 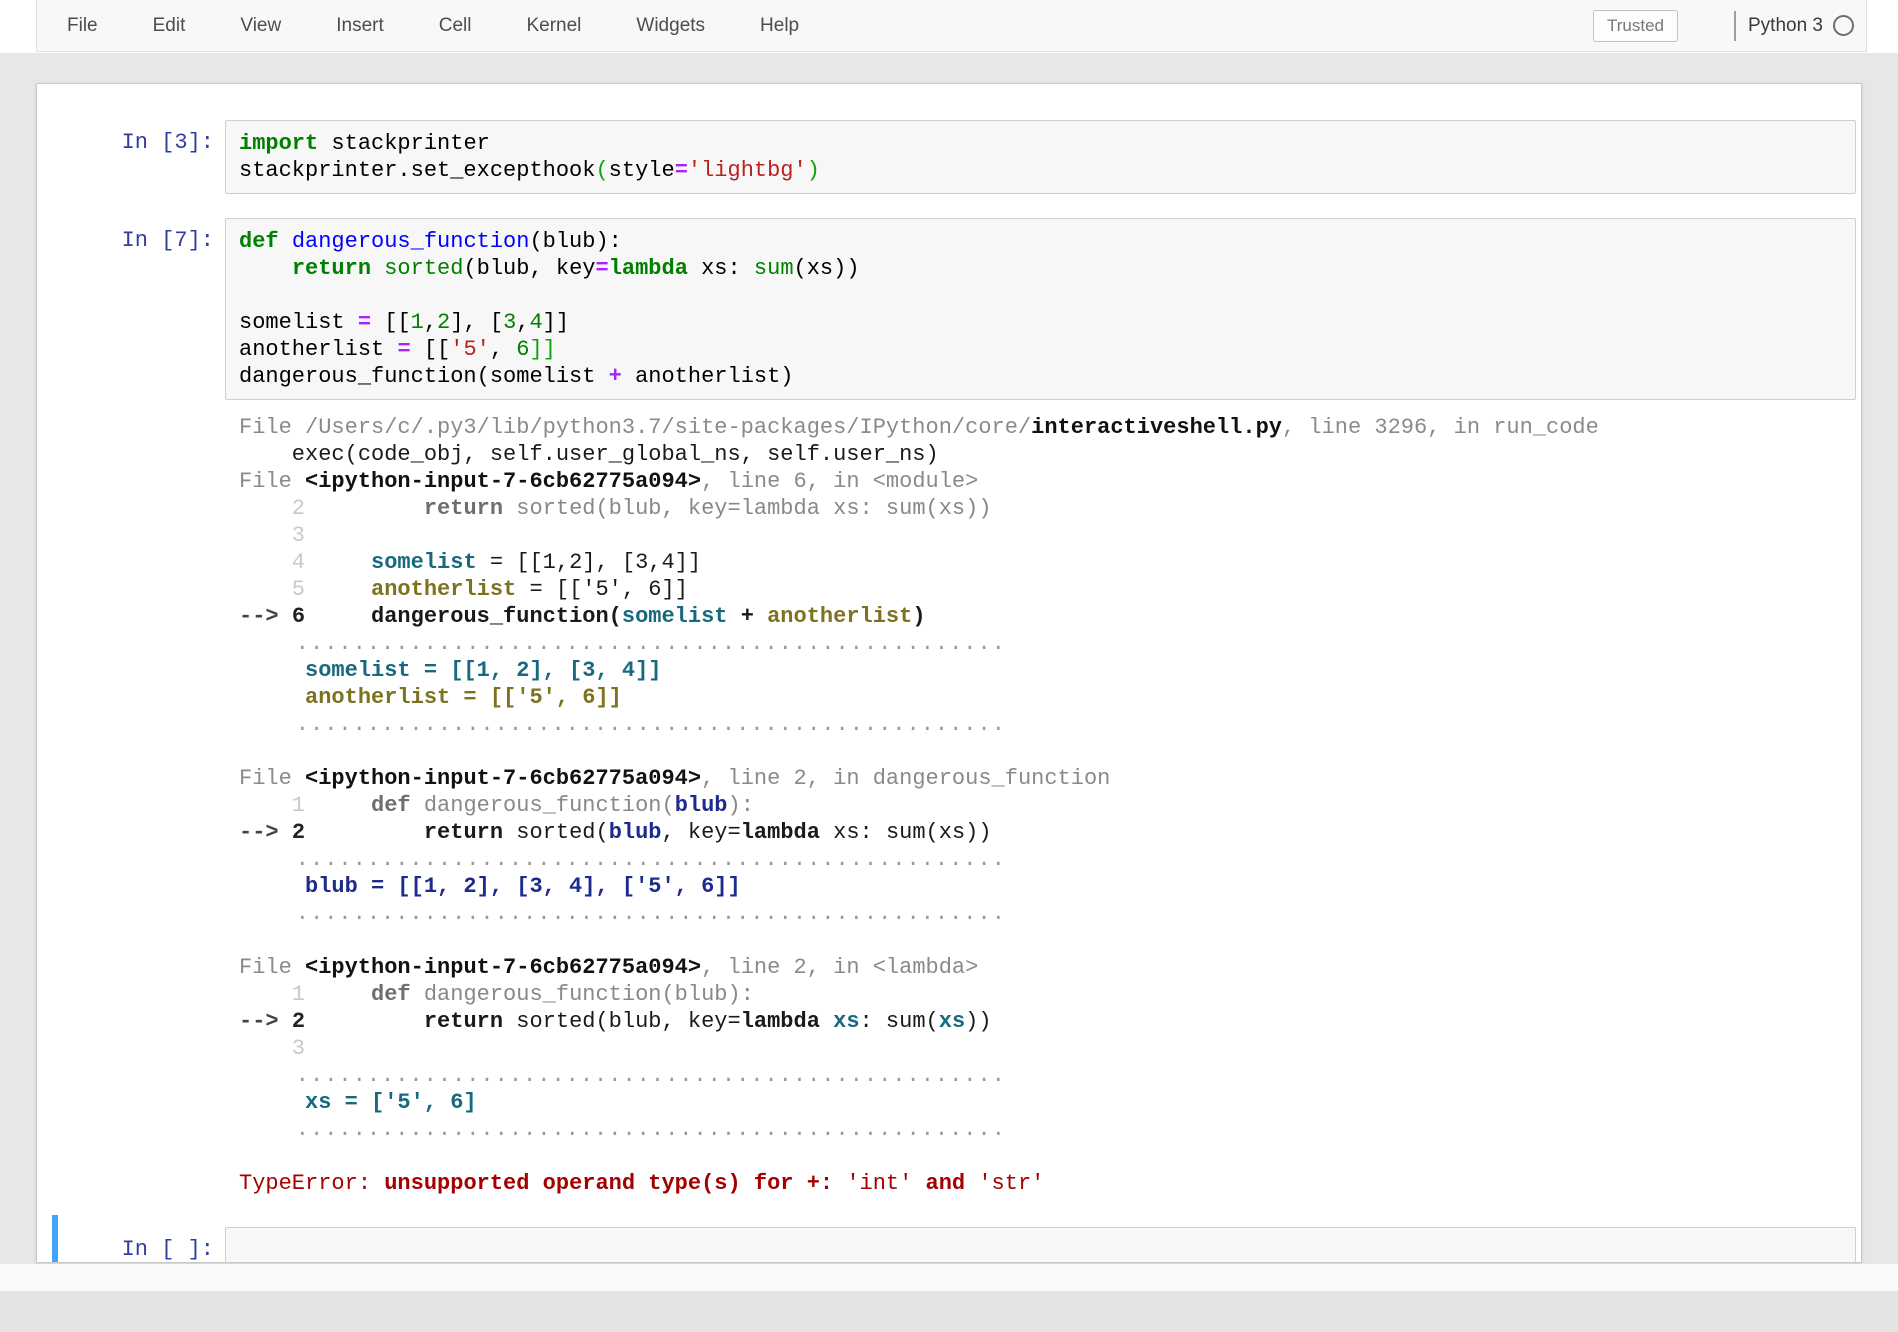 I want to click on code-input-area, so click(x=1040, y=1244).